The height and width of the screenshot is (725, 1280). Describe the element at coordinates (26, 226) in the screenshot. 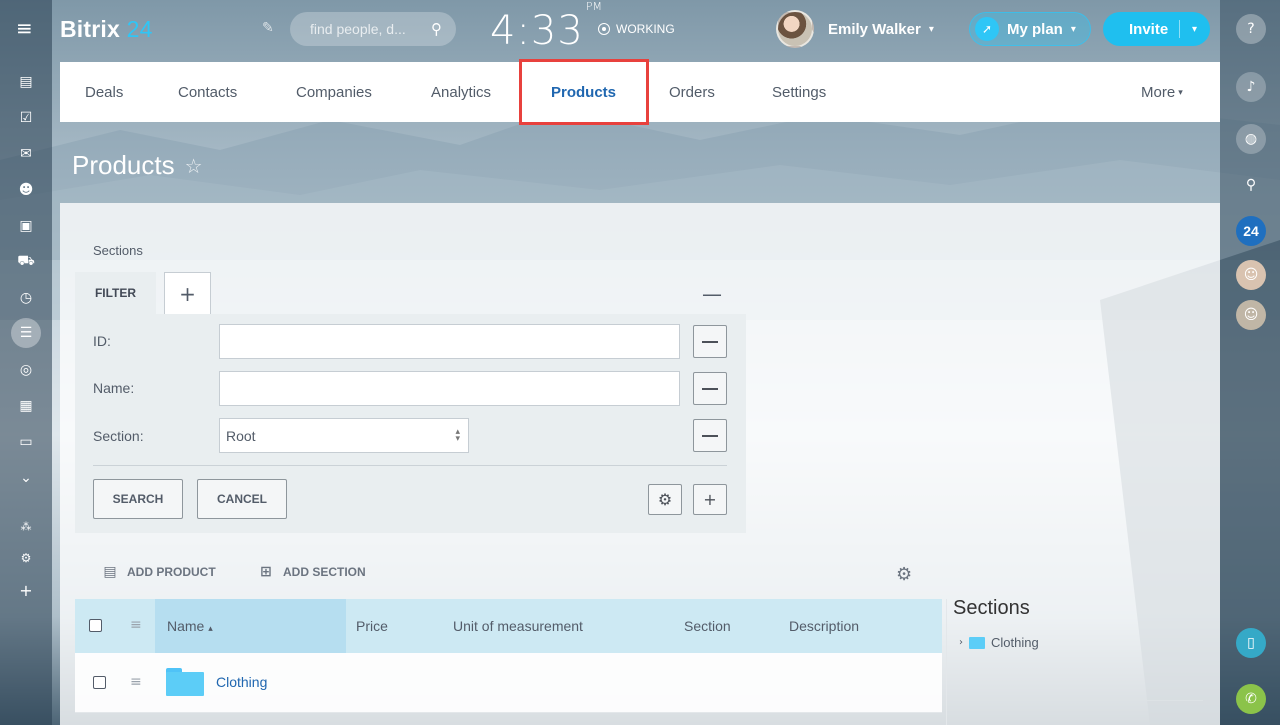

I see `contact-card-icon: ▣` at that location.